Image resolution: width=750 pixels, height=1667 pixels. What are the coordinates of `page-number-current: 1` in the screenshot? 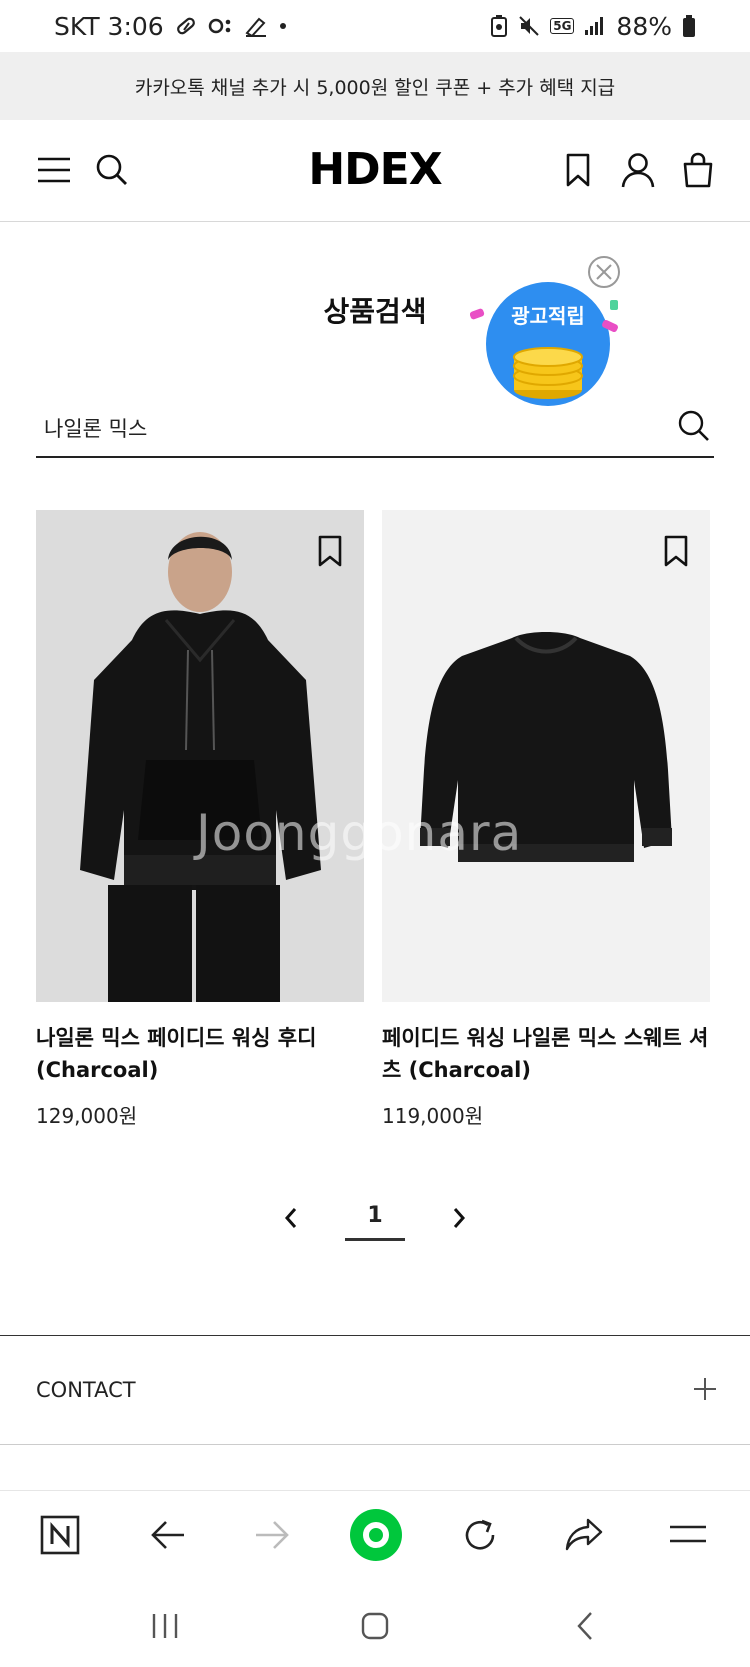 It's located at (375, 1220).